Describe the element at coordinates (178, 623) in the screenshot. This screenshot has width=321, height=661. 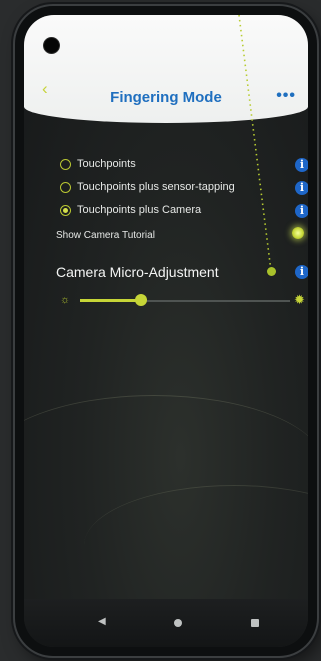
I see `nav-home-icon` at that location.